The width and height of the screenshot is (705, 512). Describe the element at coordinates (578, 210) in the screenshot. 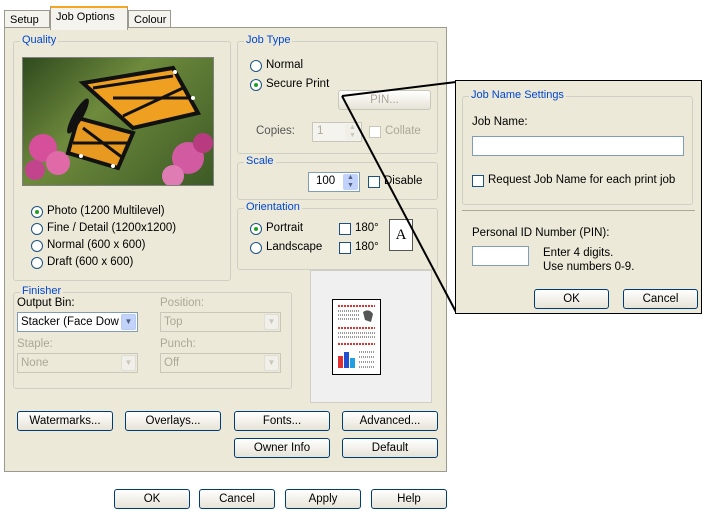

I see `dialog-divider` at that location.